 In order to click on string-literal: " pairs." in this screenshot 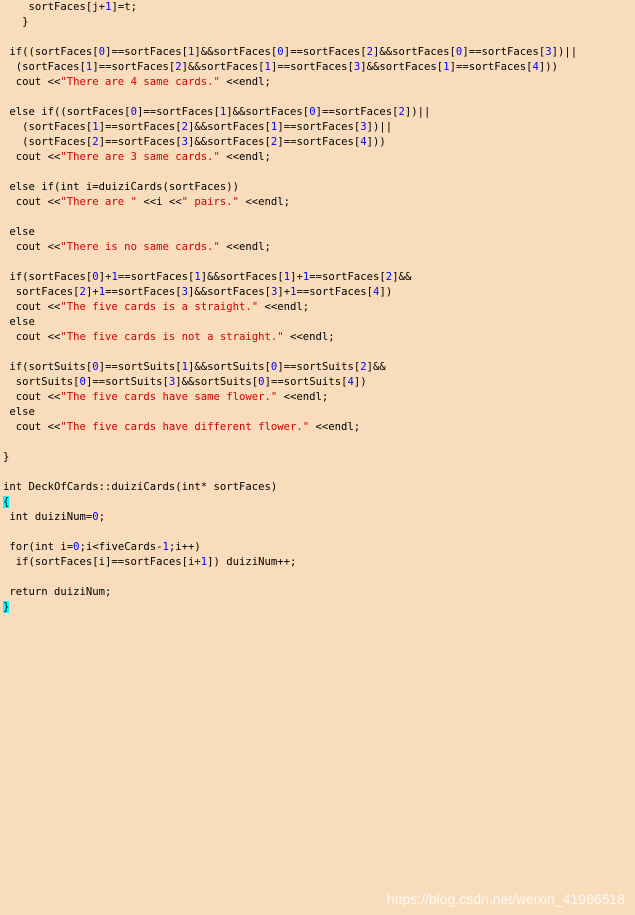, I will do `click(210, 202)`.